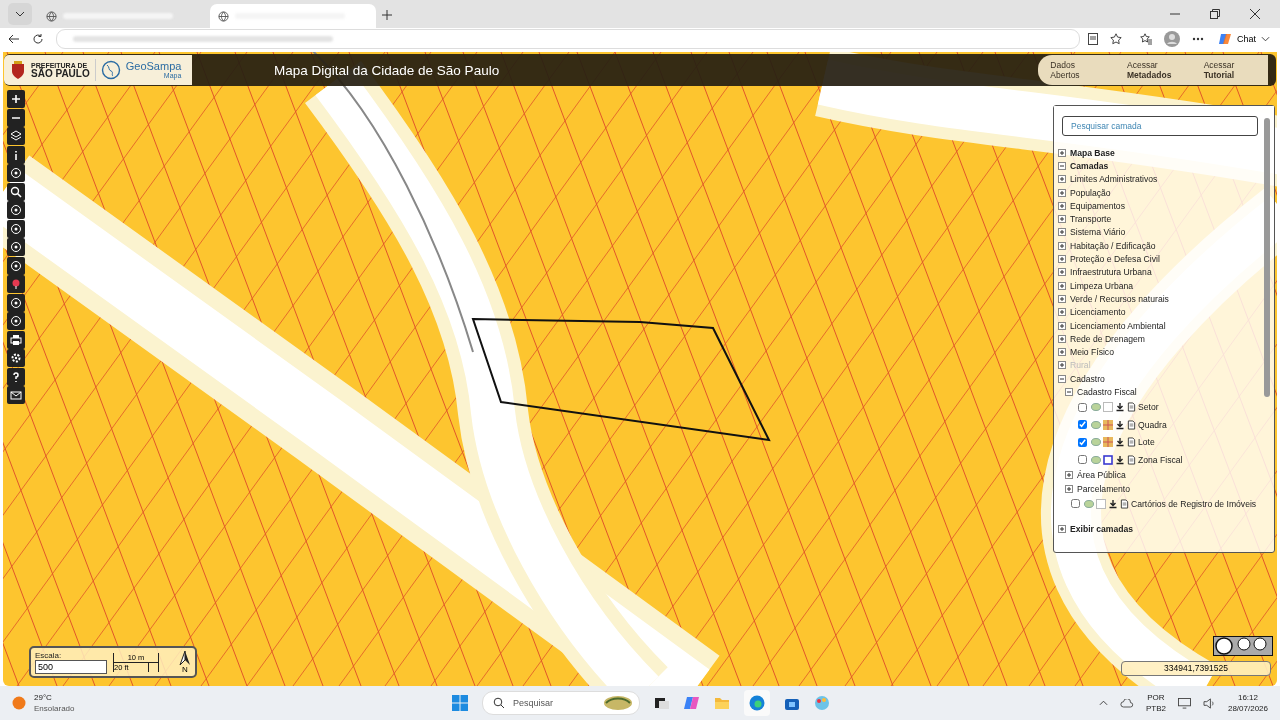  I want to click on reader-icon, so click(1093, 39).